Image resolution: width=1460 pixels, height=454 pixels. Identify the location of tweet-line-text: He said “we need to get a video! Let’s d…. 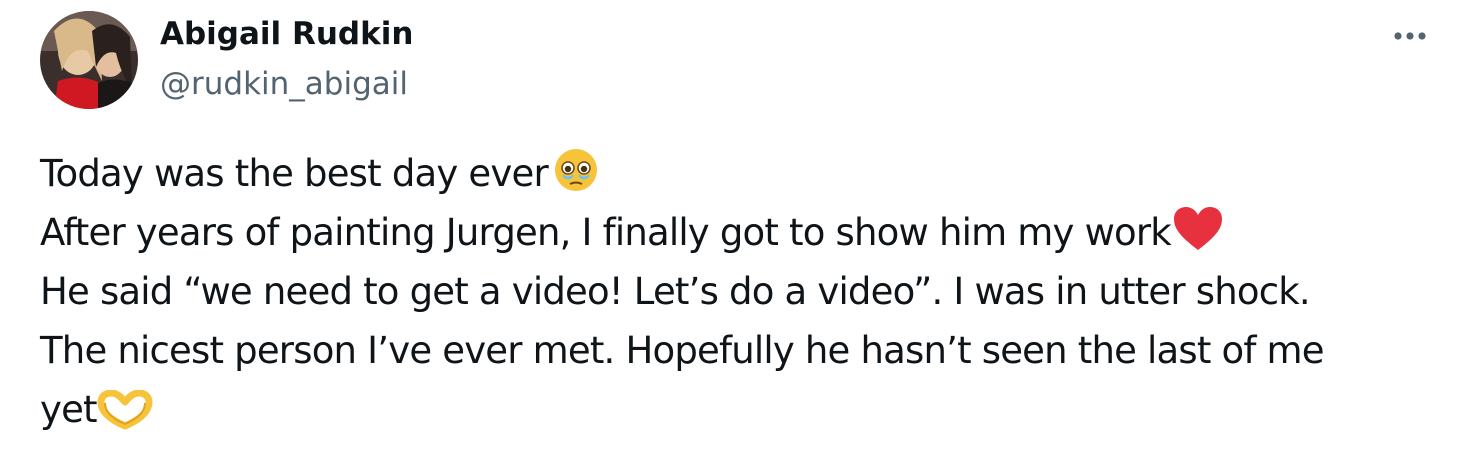
(675, 291).